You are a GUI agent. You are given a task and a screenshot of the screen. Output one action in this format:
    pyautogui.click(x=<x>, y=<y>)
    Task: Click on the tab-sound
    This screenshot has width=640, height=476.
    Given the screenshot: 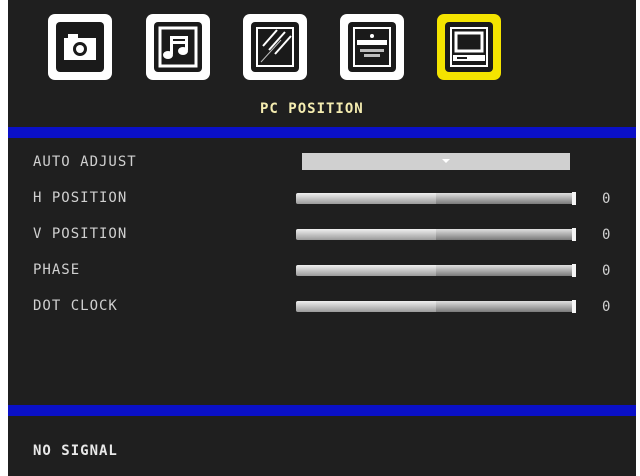 What is the action you would take?
    pyautogui.click(x=178, y=47)
    